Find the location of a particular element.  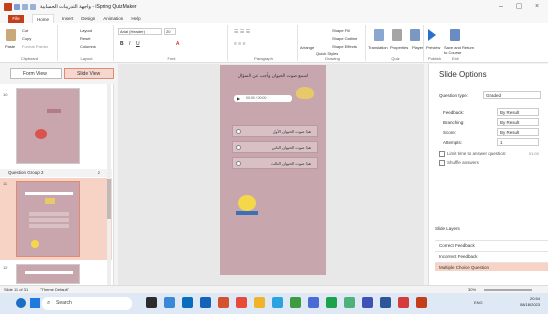

font-color-icon: A is located at coordinates (177, 44).